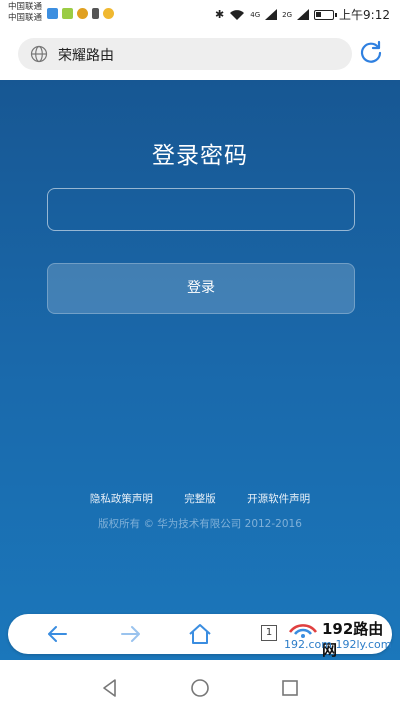 This screenshot has width=400, height=711. What do you see at coordinates (52, 13) in the screenshot?
I see `shield-app-icon` at bounding box center [52, 13].